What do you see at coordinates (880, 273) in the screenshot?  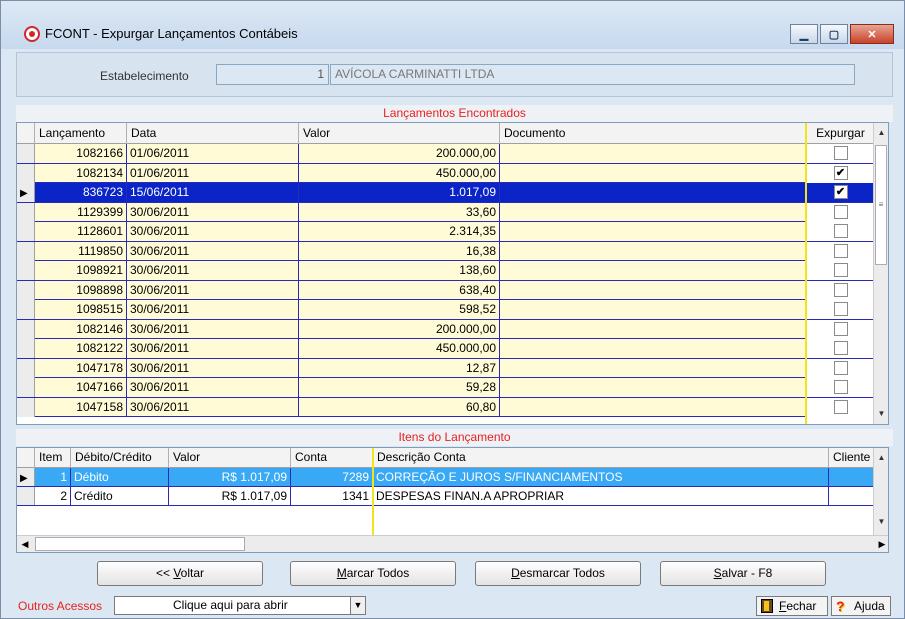 I see `lancamentos-vscrollbar: ▲ ≡ ▼` at bounding box center [880, 273].